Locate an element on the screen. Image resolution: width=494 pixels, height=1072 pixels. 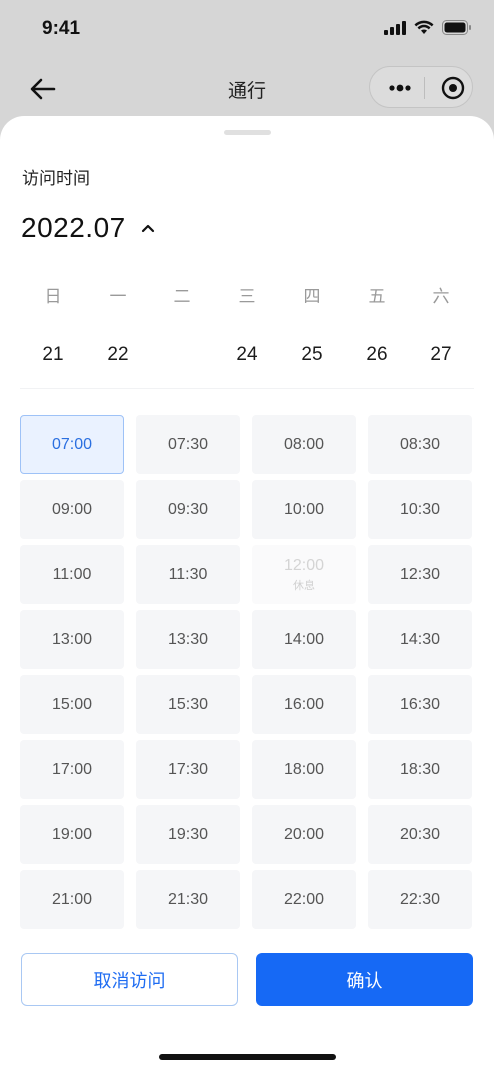
time-slot-label: 17:30 is located at coordinates (188, 769).